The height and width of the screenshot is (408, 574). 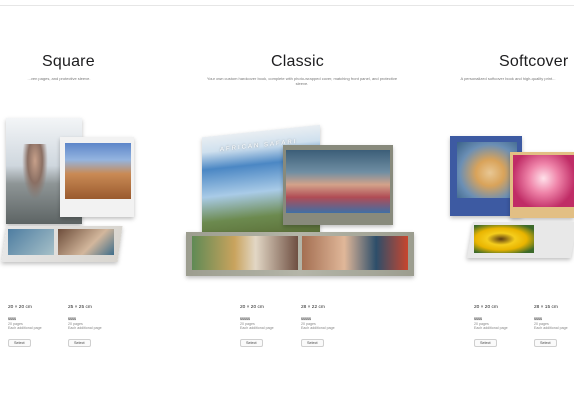 I want to click on photo-family, so click(x=338, y=181).